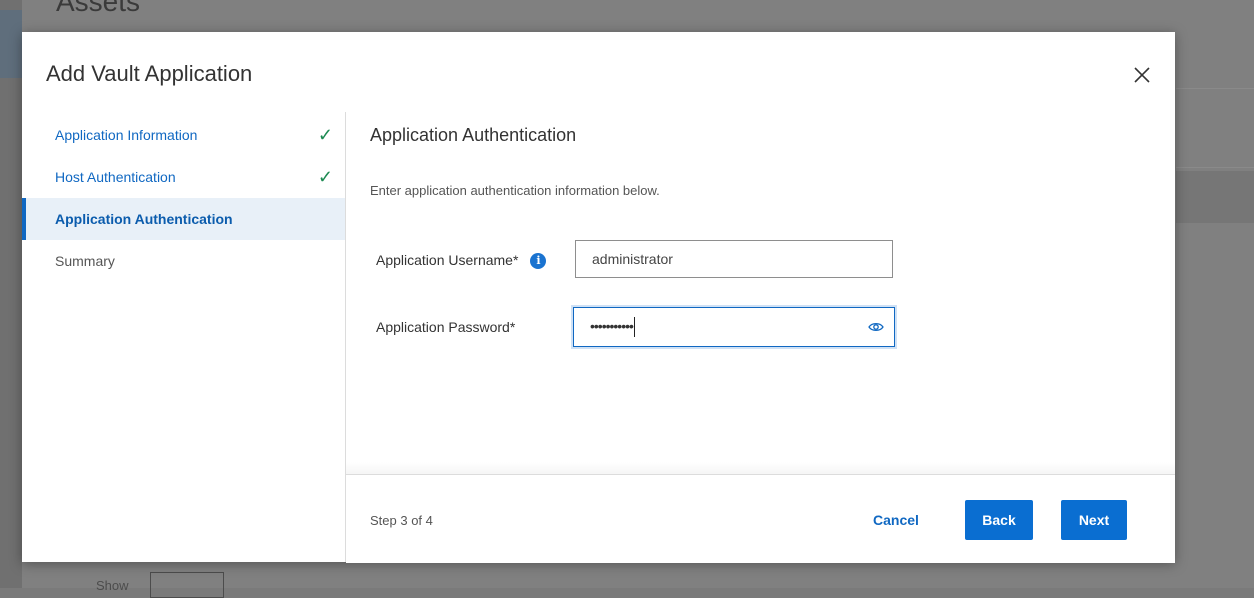 This screenshot has width=1254, height=598. What do you see at coordinates (11, 294) in the screenshot?
I see `background-sidebar` at bounding box center [11, 294].